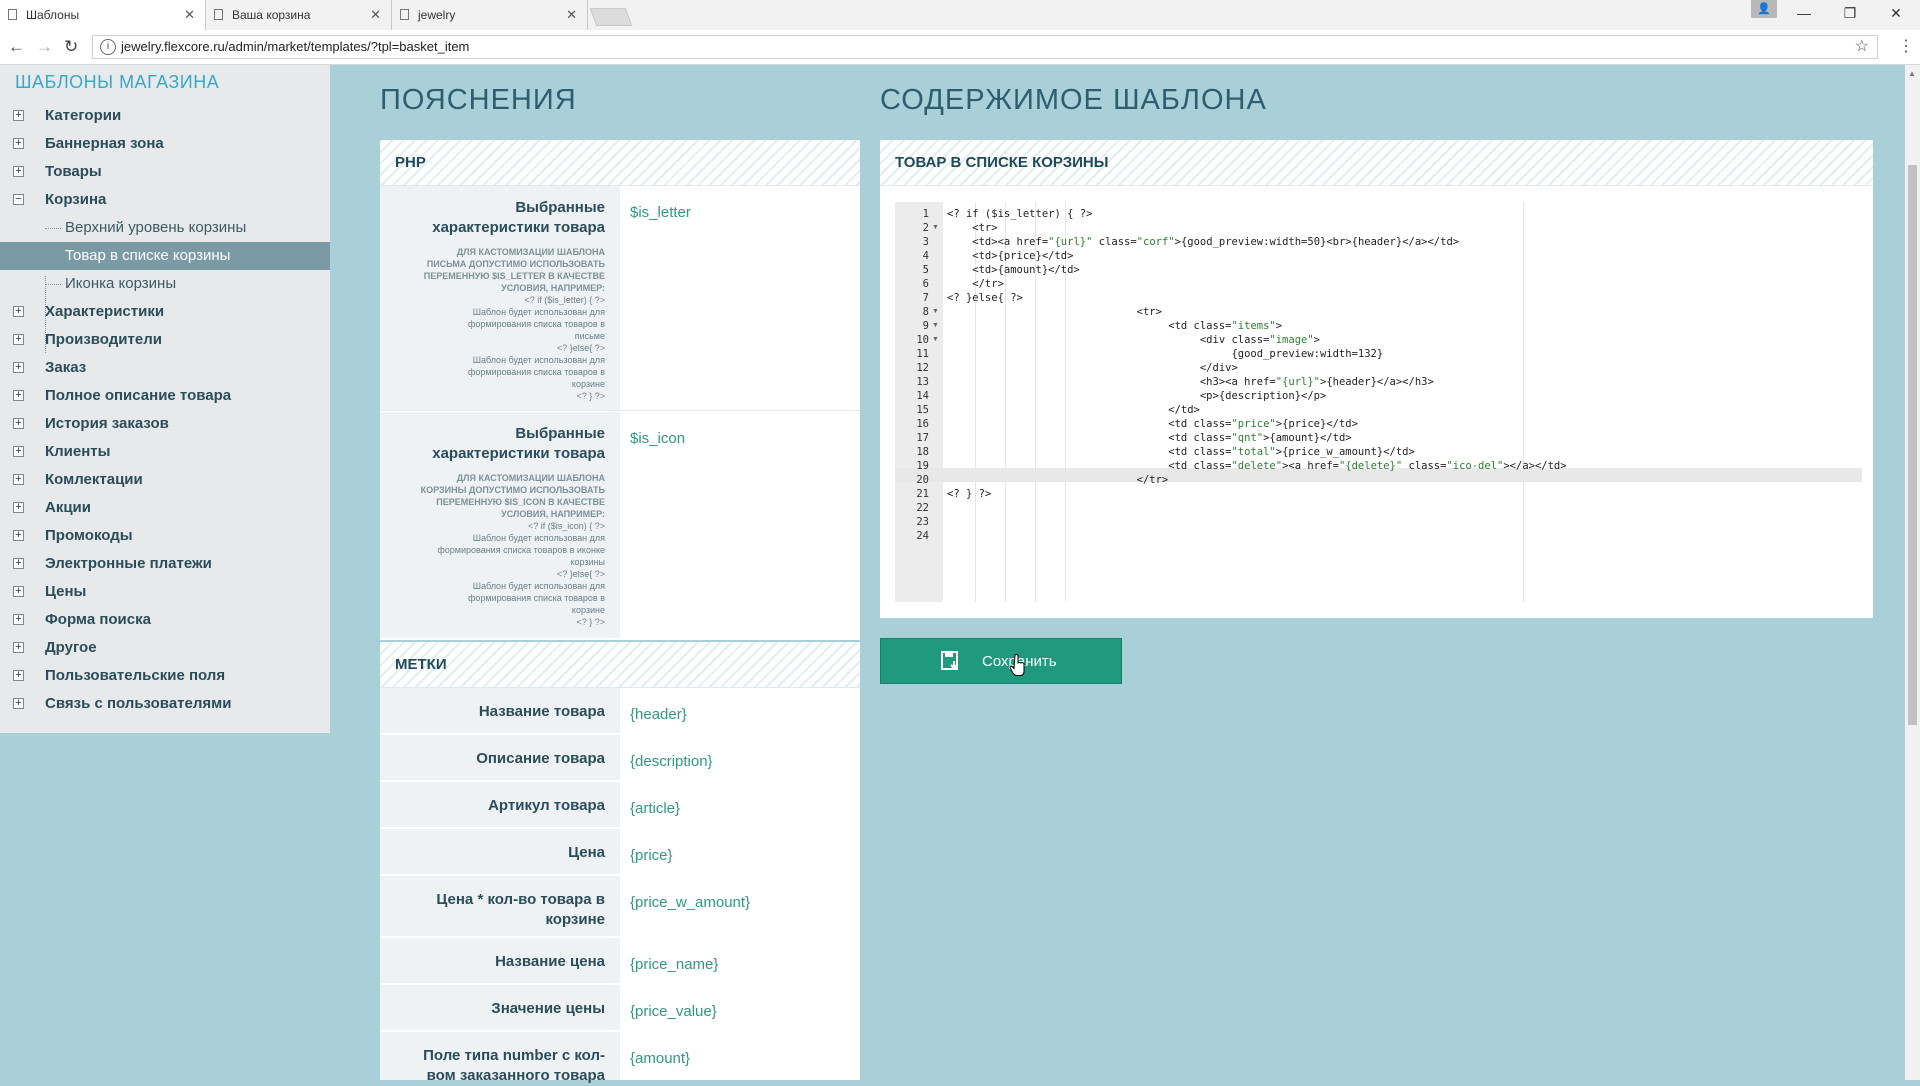 The height and width of the screenshot is (1086, 1920). What do you see at coordinates (165, 536) in the screenshot?
I see `sidebar-item-promocodes: + Промокоды` at bounding box center [165, 536].